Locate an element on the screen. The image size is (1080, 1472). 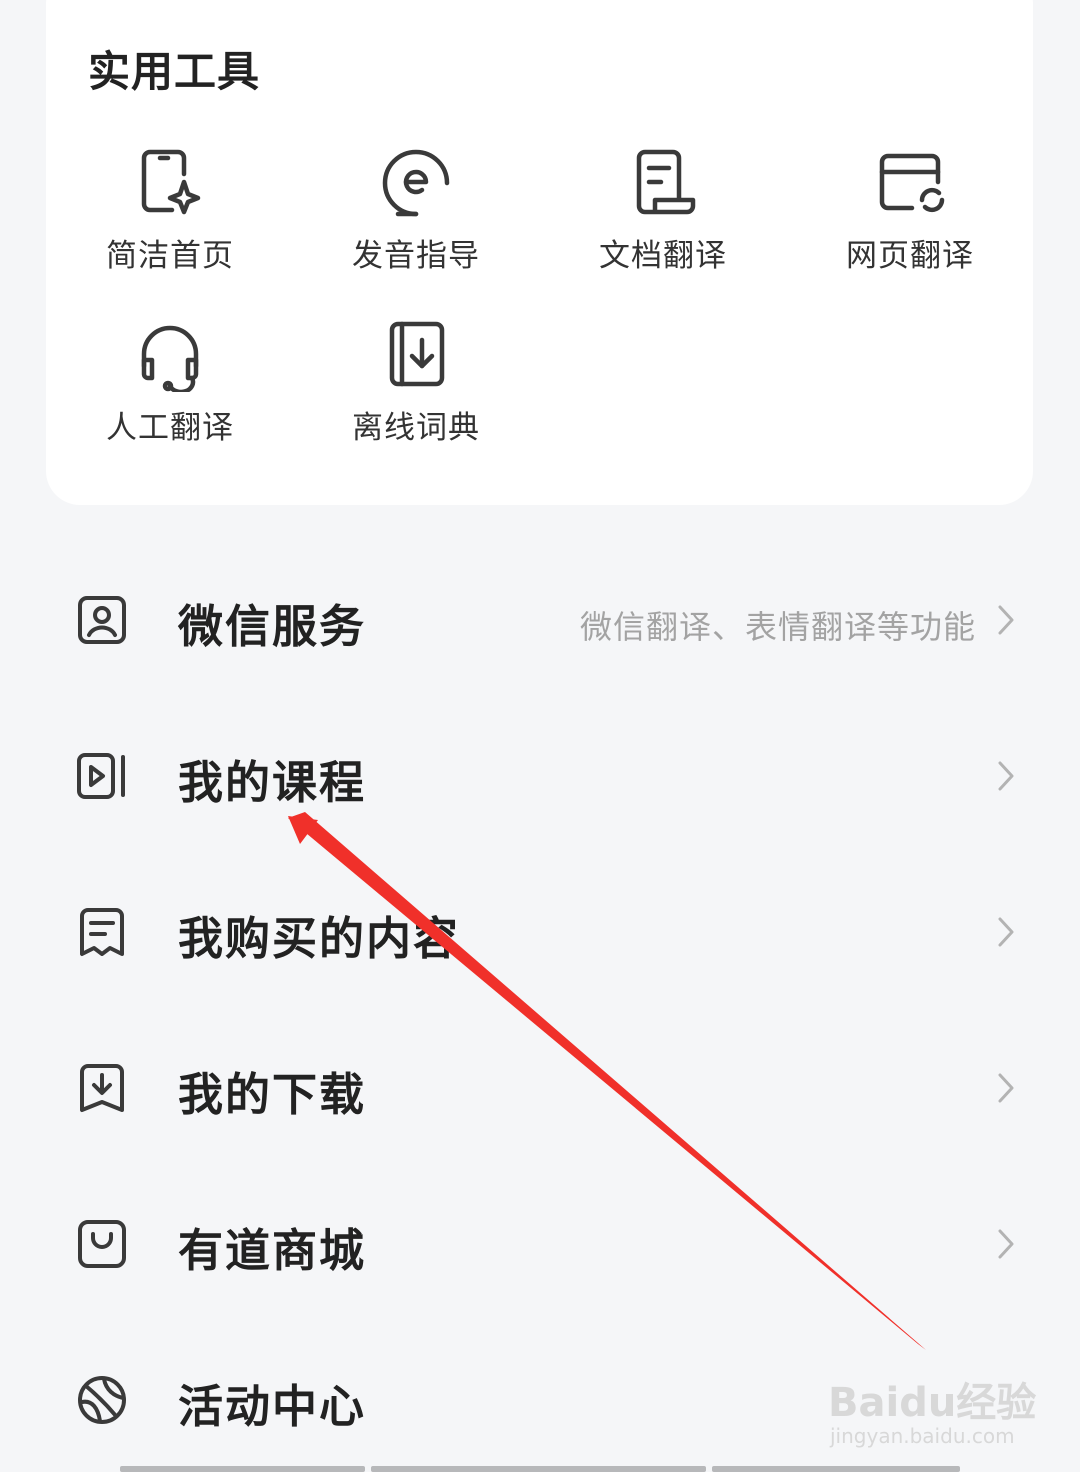
watermark-logo: Baidu经验 is located at coordinates (932, 1403).